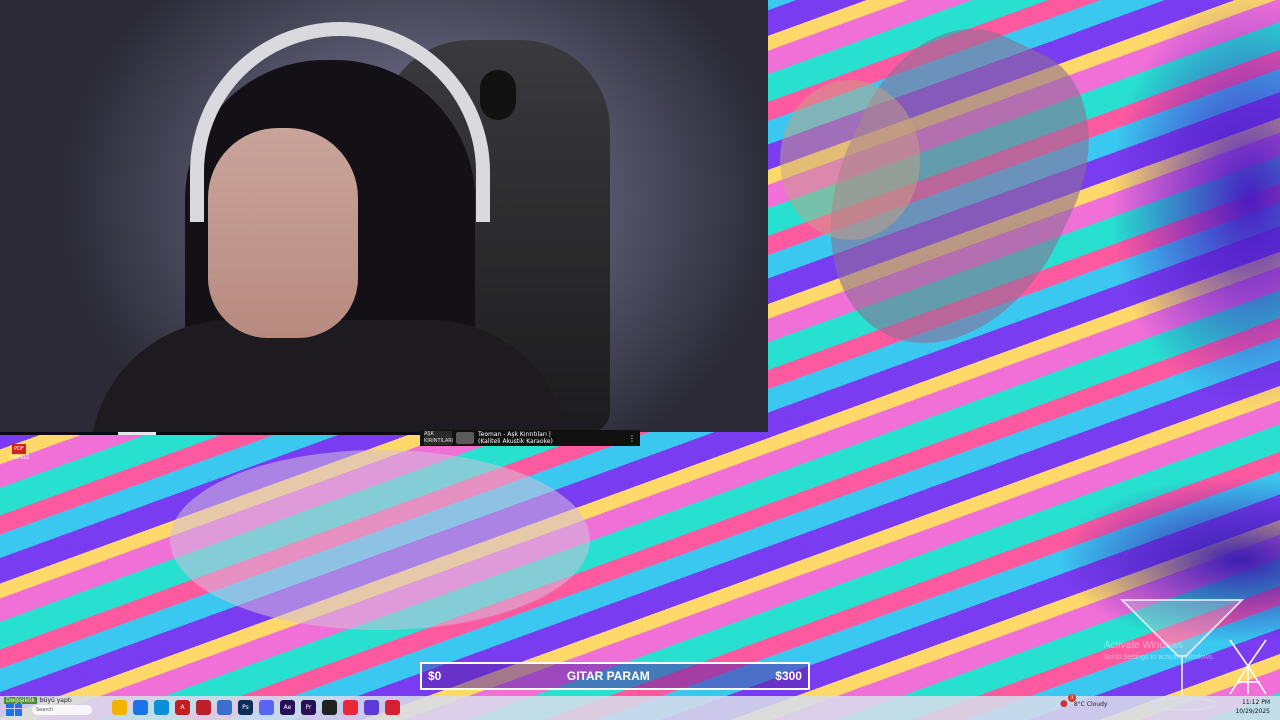 This screenshot has width=1280, height=720. I want to click on more-vertical-icon: ⋮, so click(632, 438).